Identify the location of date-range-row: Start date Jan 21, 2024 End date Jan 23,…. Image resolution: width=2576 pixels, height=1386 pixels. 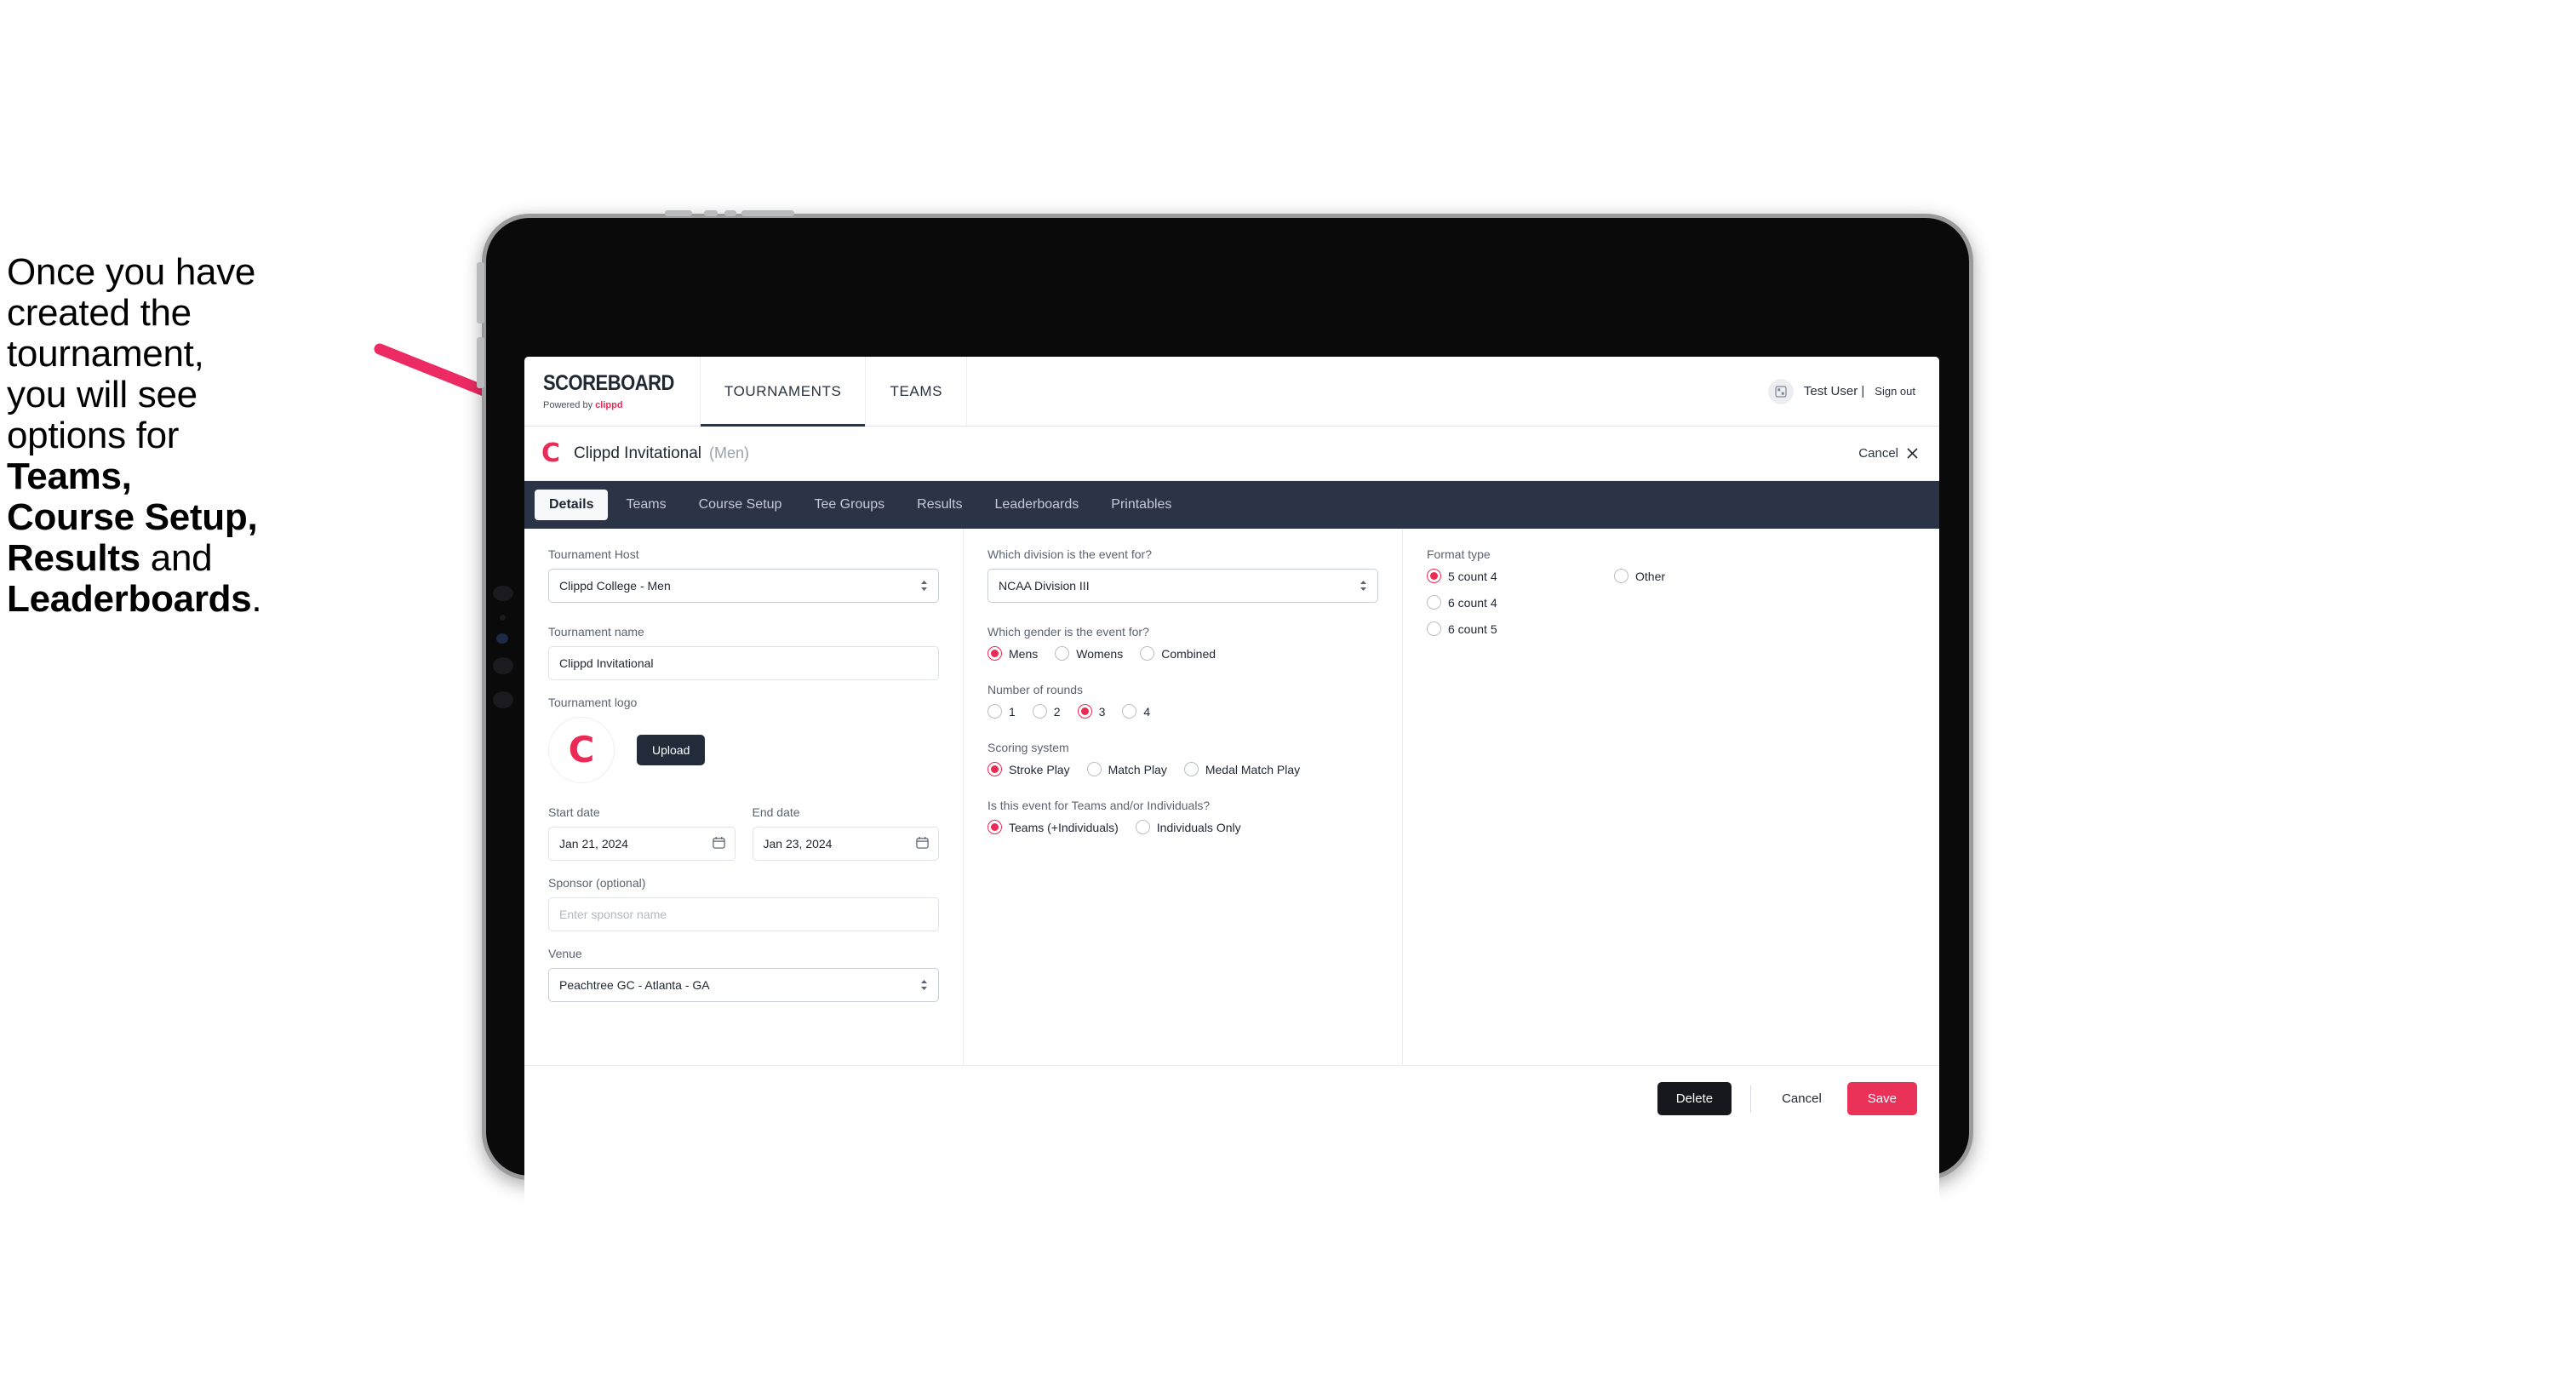
(743, 833).